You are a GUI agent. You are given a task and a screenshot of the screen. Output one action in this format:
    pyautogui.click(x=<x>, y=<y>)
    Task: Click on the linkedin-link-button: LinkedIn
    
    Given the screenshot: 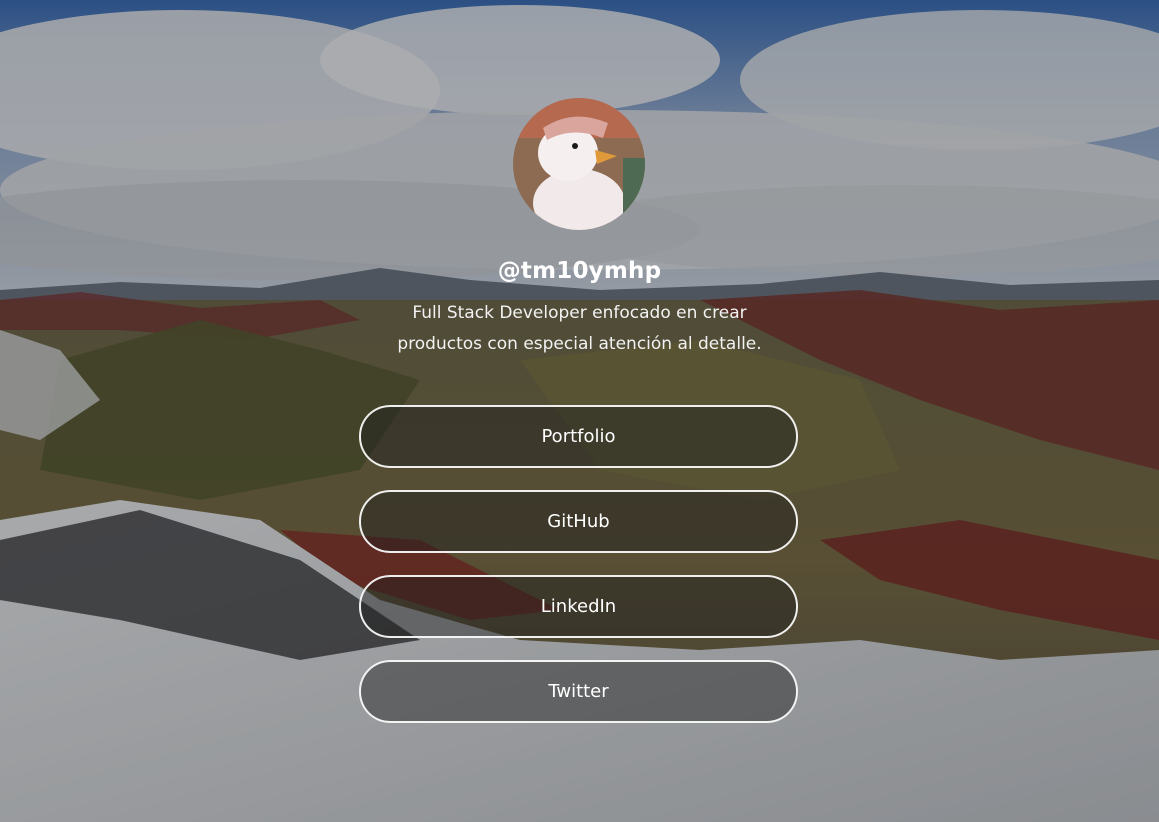 What is the action you would take?
    pyautogui.click(x=578, y=606)
    